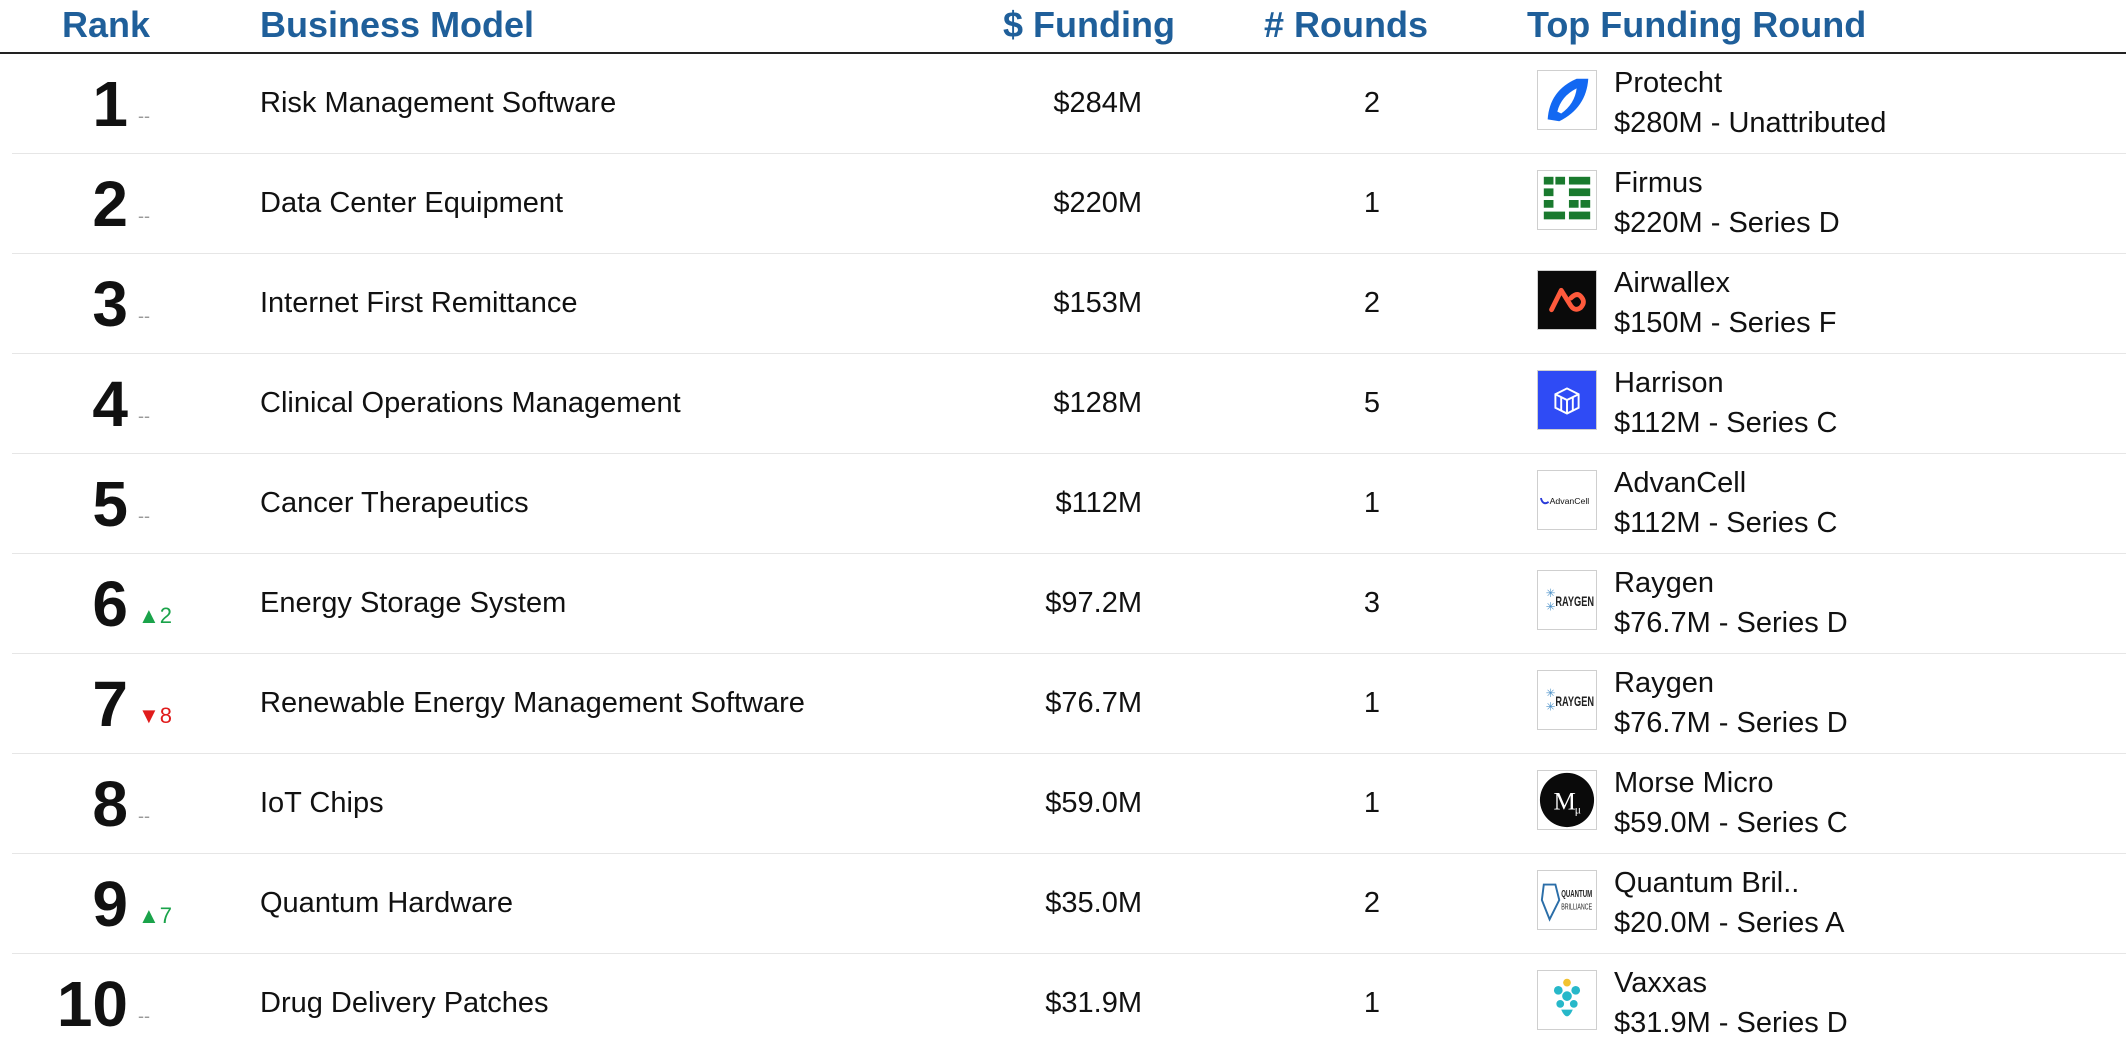 The image size is (2126, 1053). Describe the element at coordinates (110, 704) in the screenshot. I see `rank-number: 7` at that location.